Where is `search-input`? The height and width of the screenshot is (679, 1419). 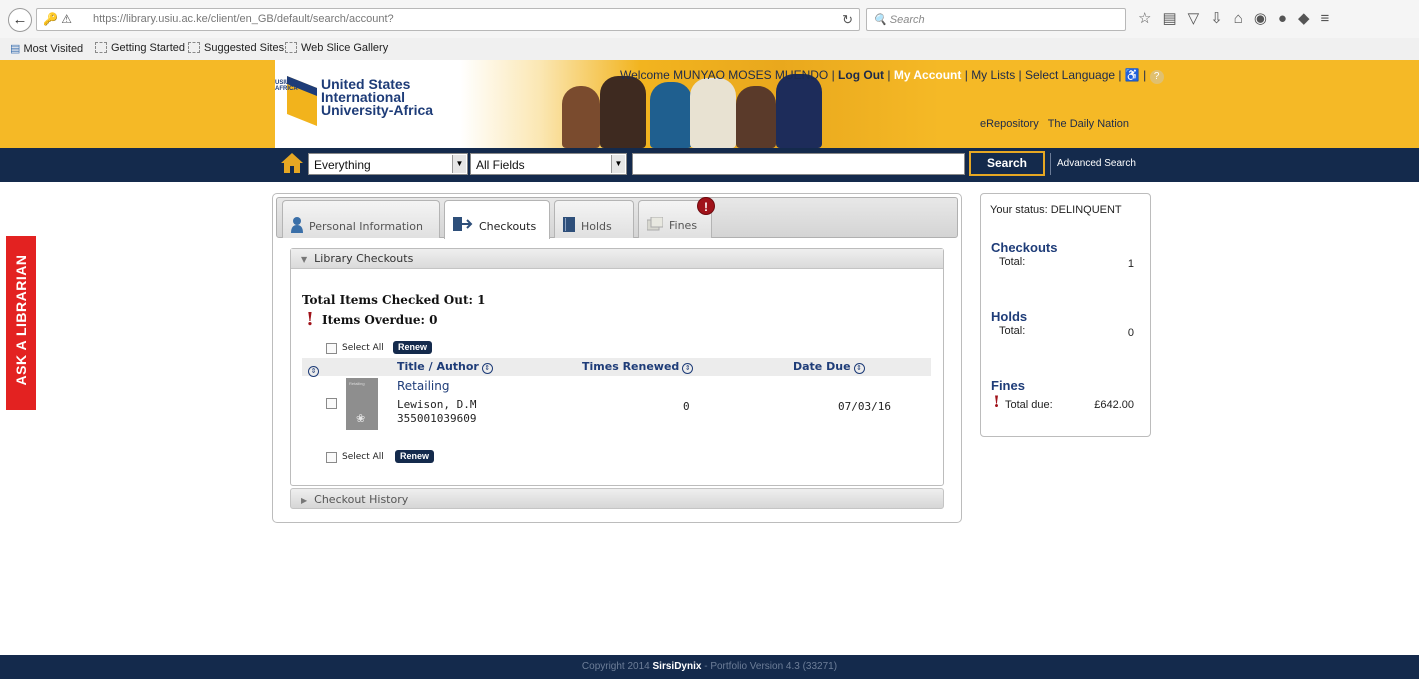
search-input is located at coordinates (798, 164).